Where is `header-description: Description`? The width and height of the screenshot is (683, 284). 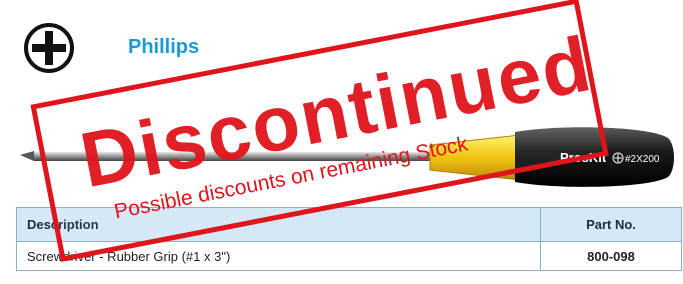
header-description: Description is located at coordinates (278, 224).